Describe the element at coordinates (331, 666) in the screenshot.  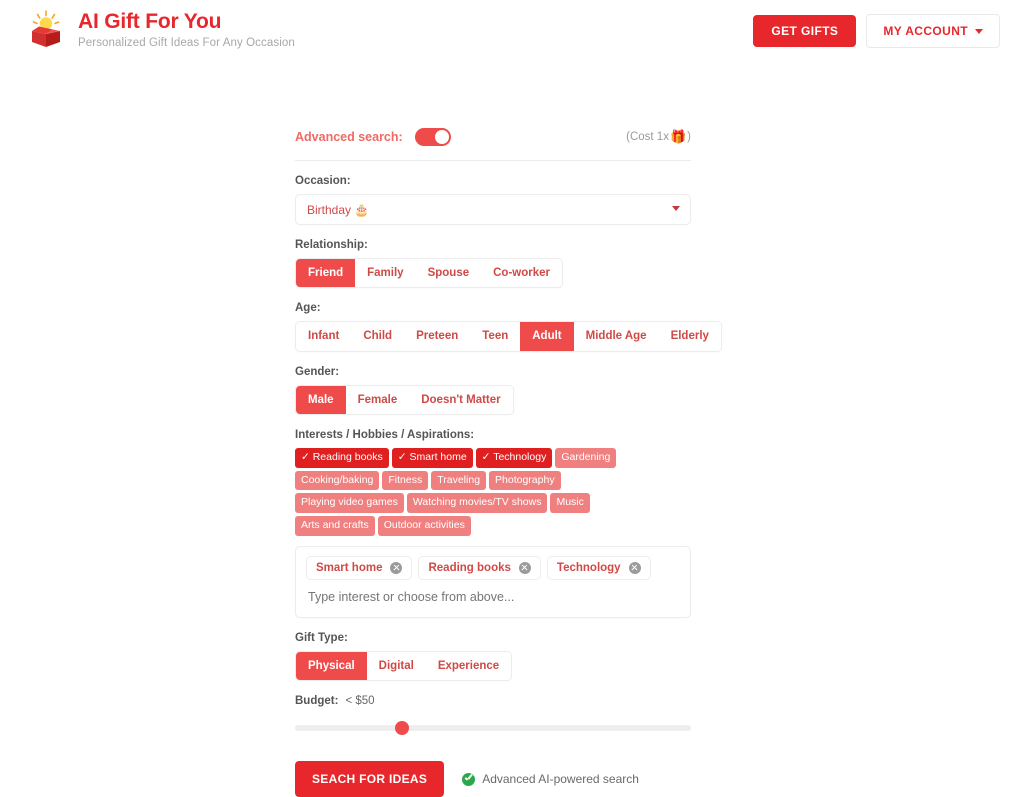
I see `gift-type-option-physical: Physical` at that location.